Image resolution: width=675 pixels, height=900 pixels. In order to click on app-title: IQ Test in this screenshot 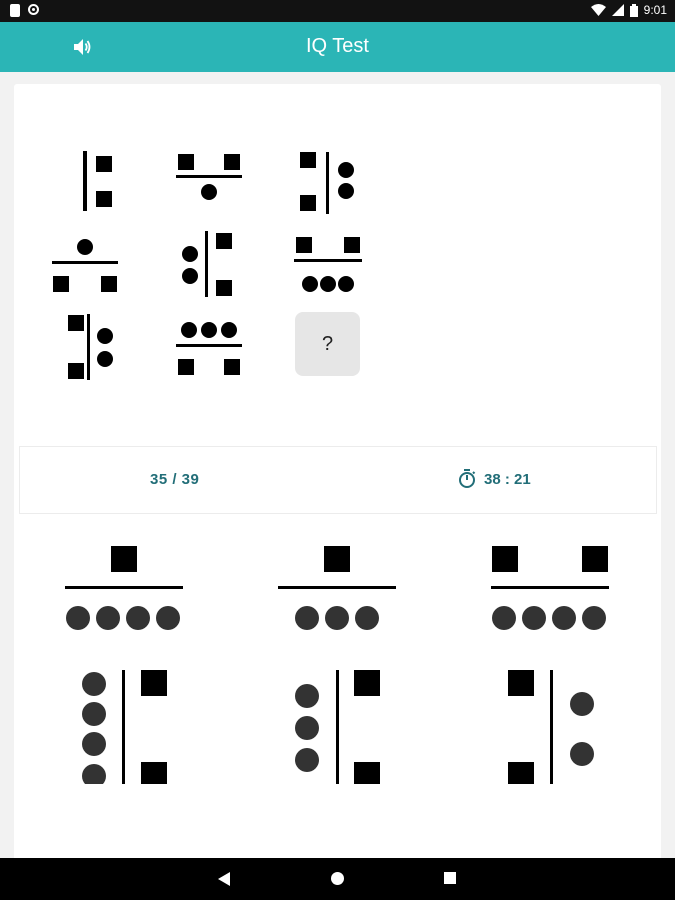, I will do `click(337, 46)`.